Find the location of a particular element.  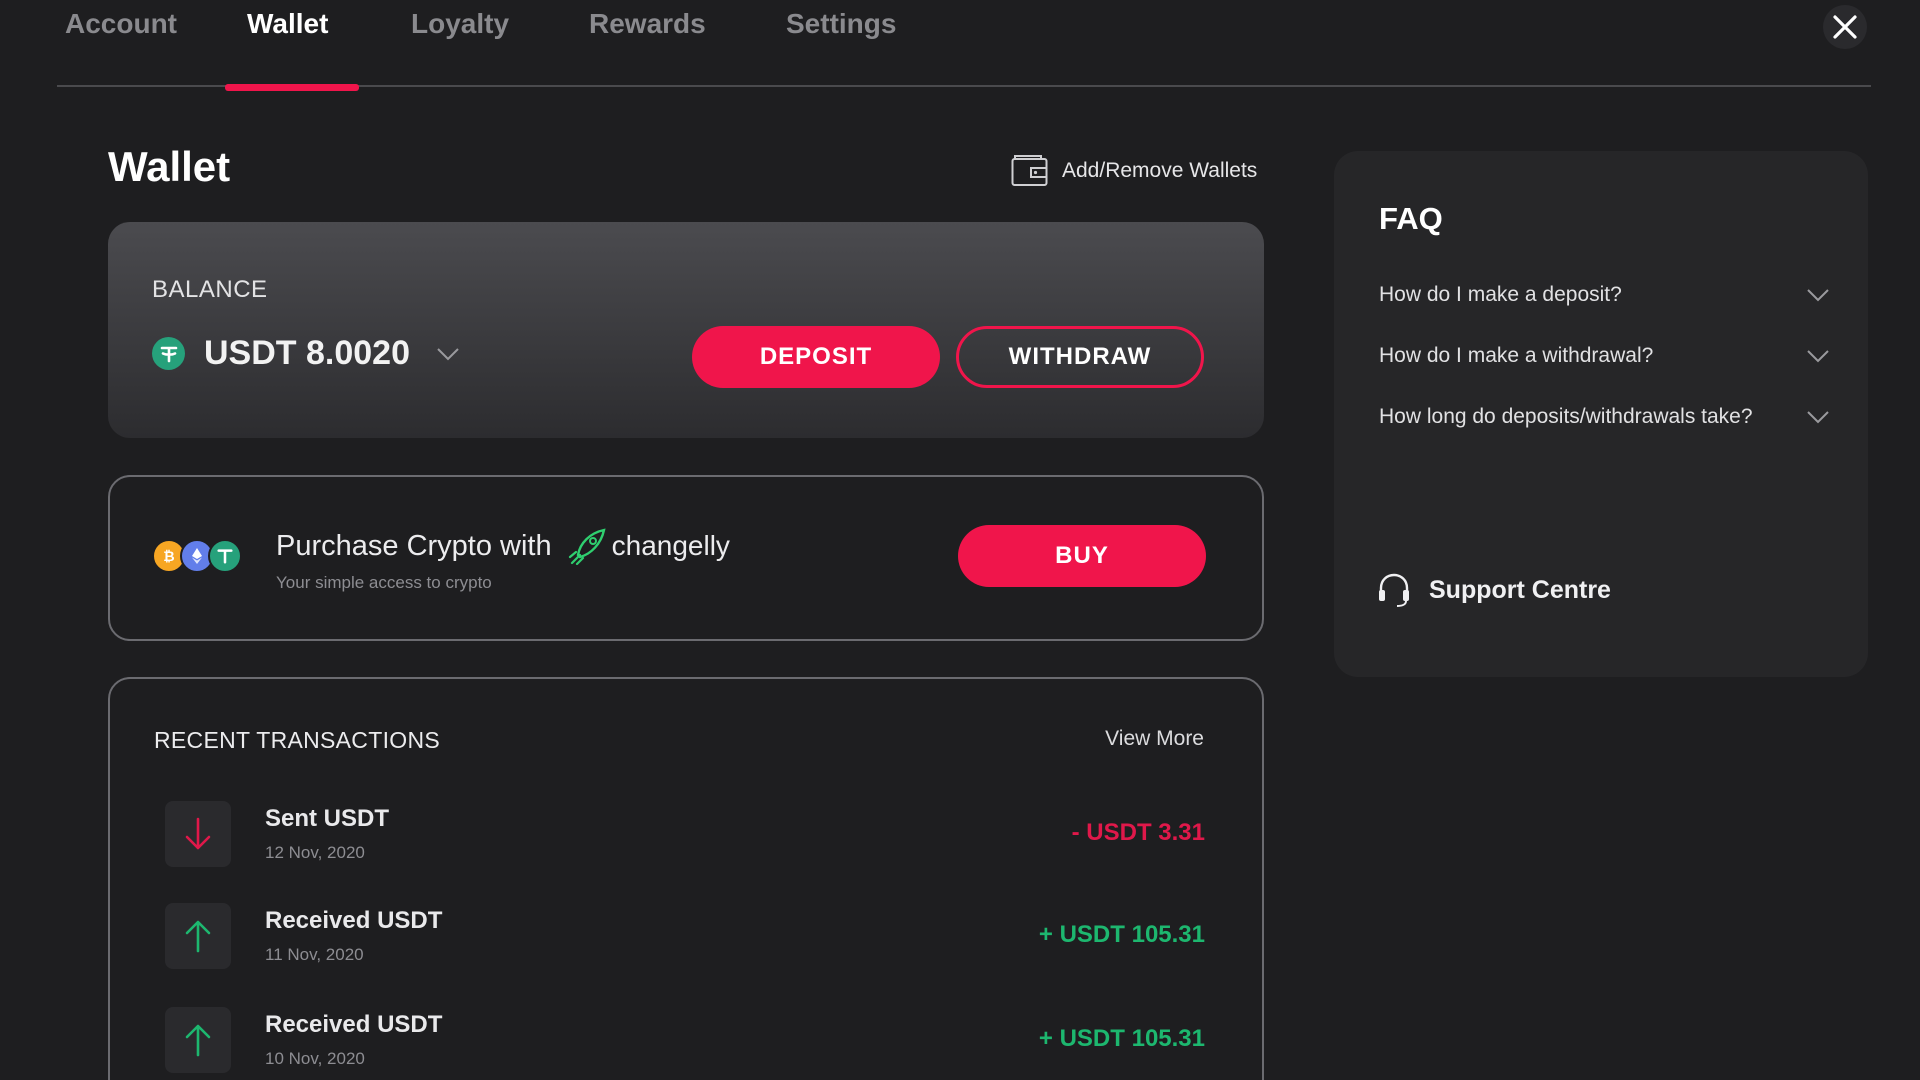

tab-rewards: Rewards is located at coordinates (647, 24).